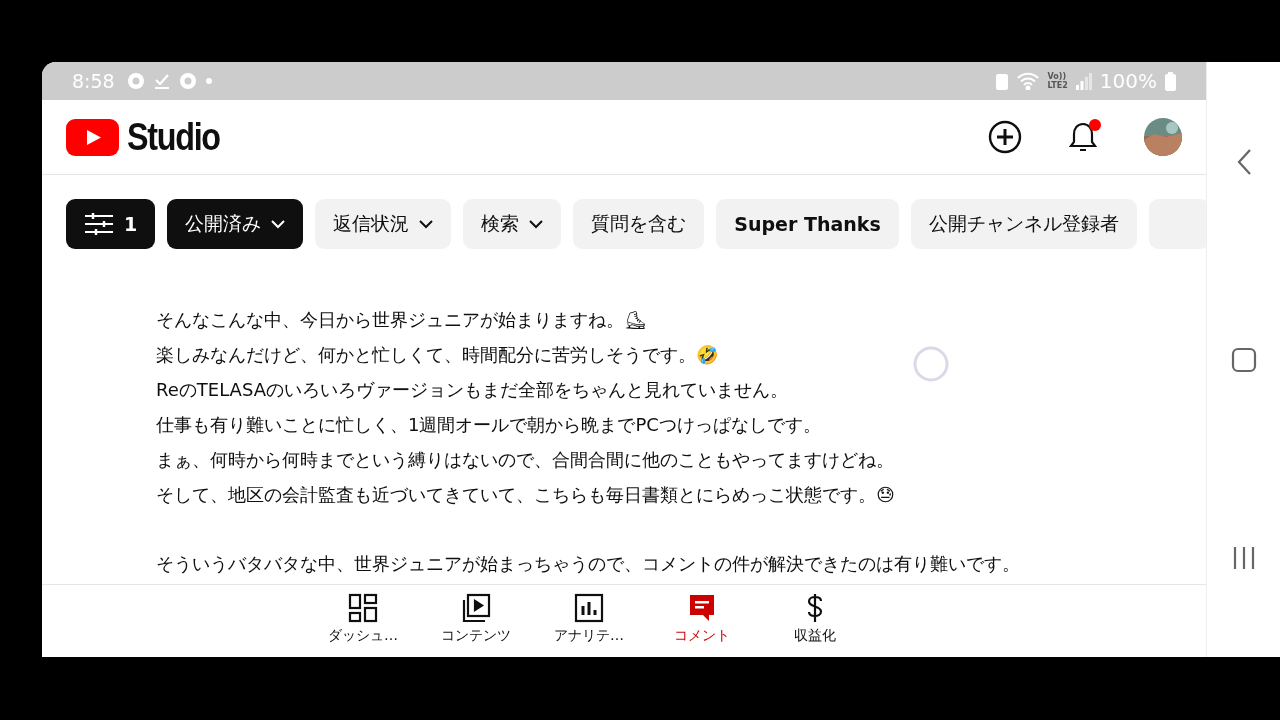 The width and height of the screenshot is (1280, 720). What do you see at coordinates (1057, 85) in the screenshot?
I see `network-label: LTE2` at bounding box center [1057, 85].